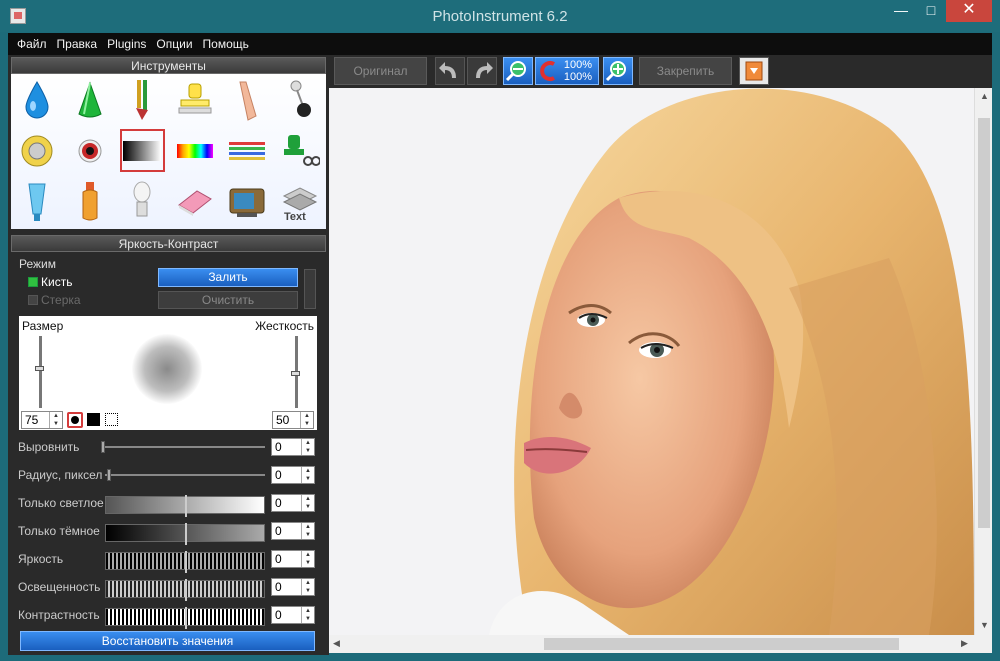 The width and height of the screenshot is (1000, 661). What do you see at coordinates (167, 641) in the screenshot?
I see `restore-values-button: Восстановить значения` at bounding box center [167, 641].